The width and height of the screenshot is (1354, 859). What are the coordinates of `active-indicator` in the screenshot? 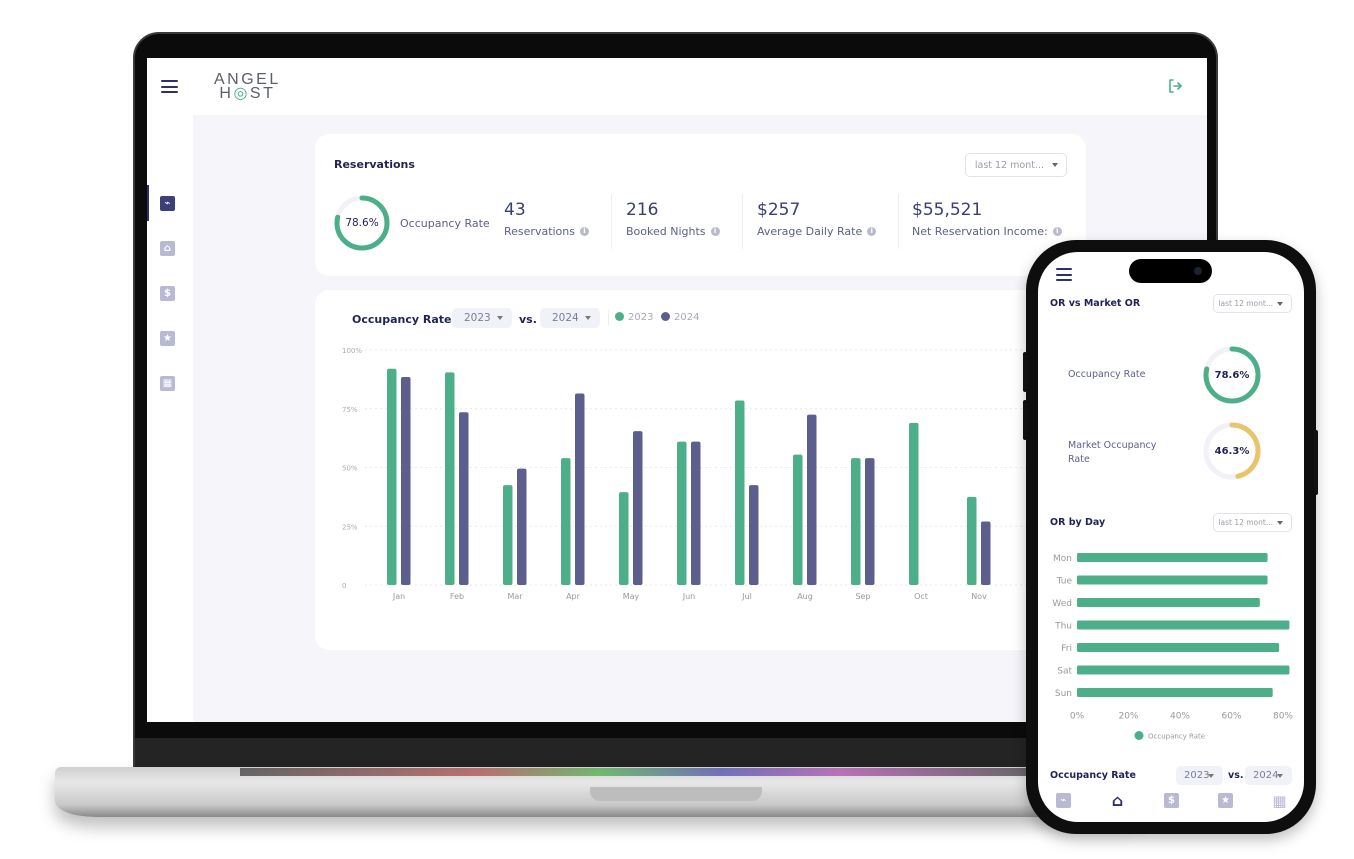 It's located at (148, 203).